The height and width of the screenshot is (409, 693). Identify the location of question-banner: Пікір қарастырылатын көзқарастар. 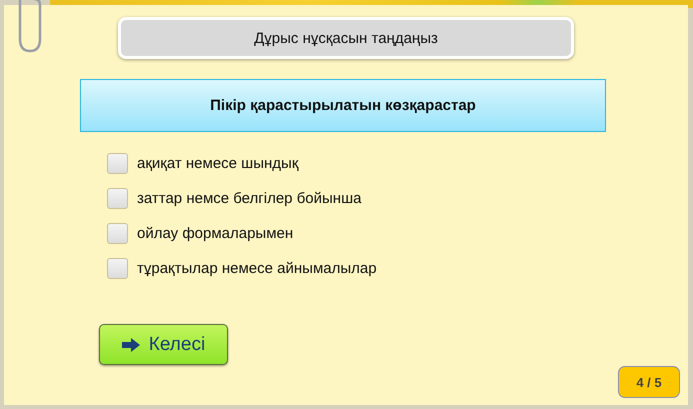
(343, 105).